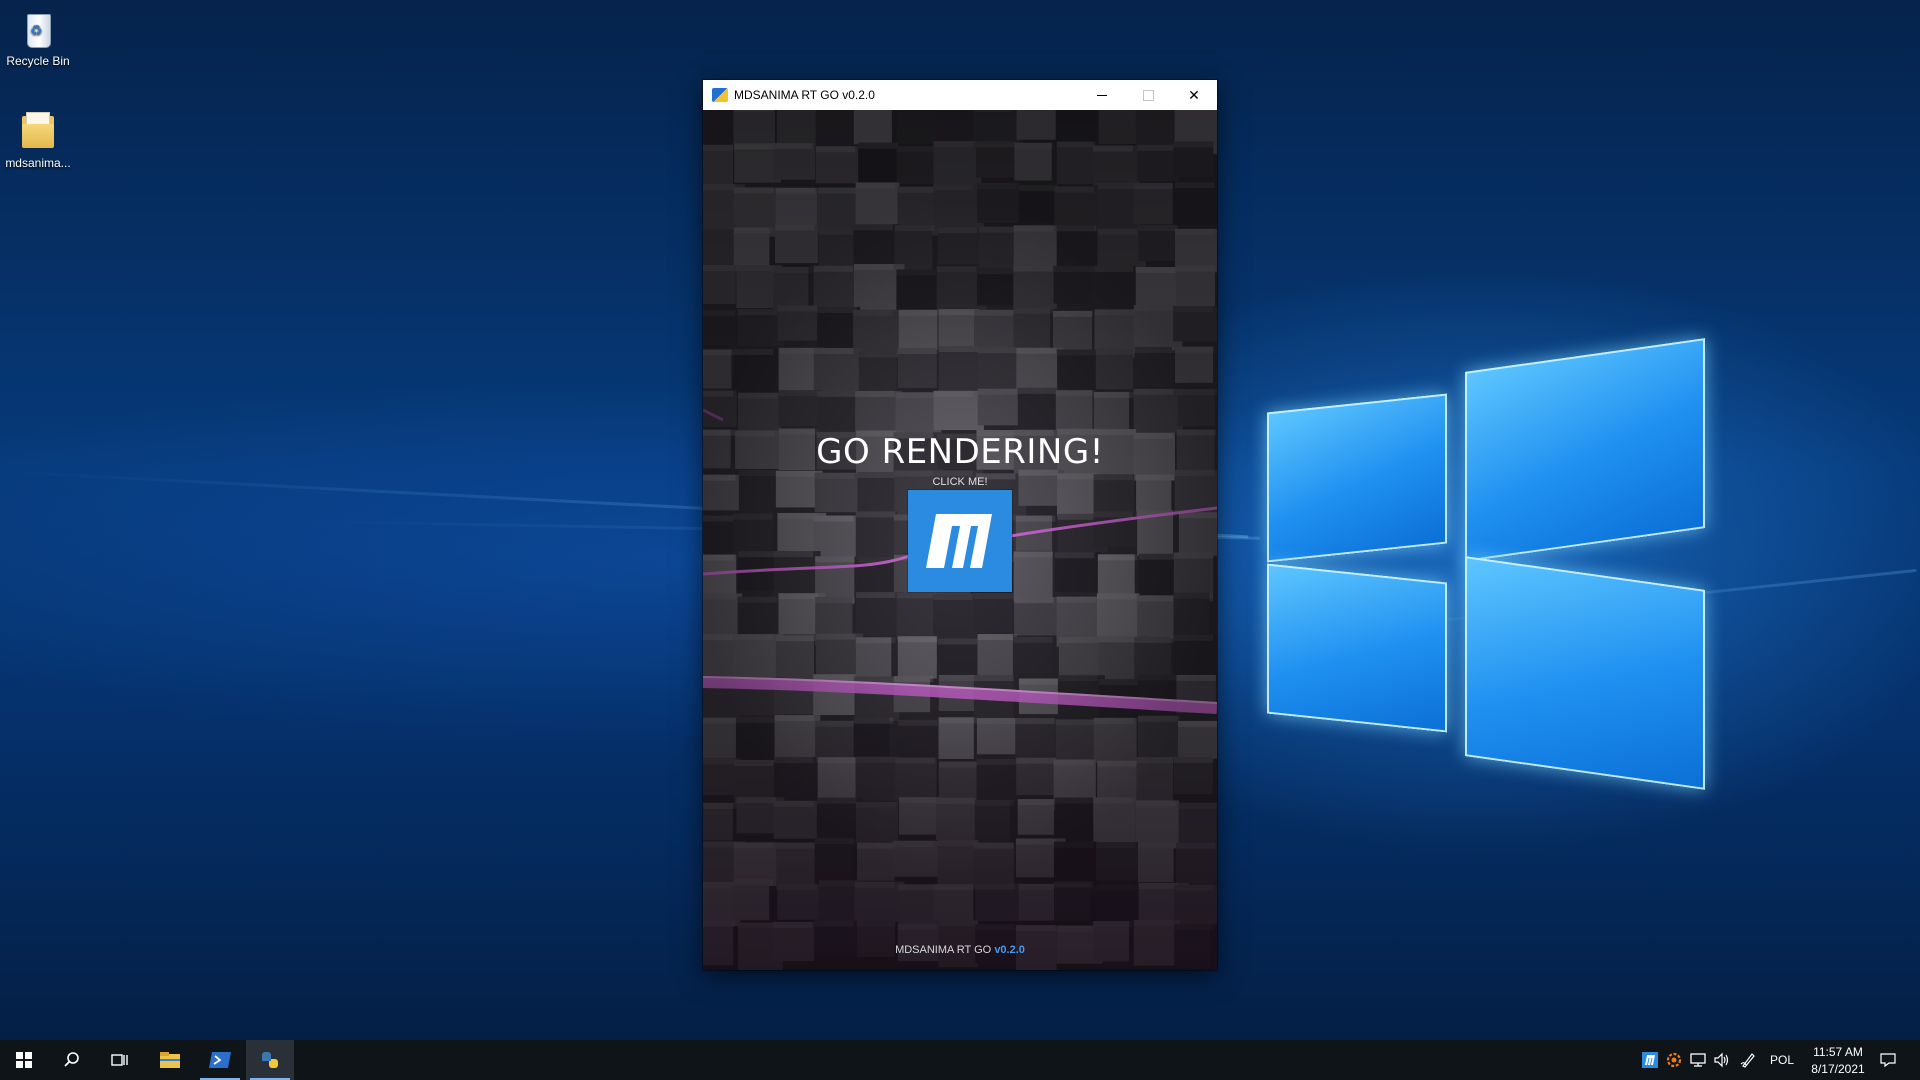 The width and height of the screenshot is (1920, 1080). I want to click on app-footer: MDSANIMA RT GO v0.2.0, so click(960, 950).